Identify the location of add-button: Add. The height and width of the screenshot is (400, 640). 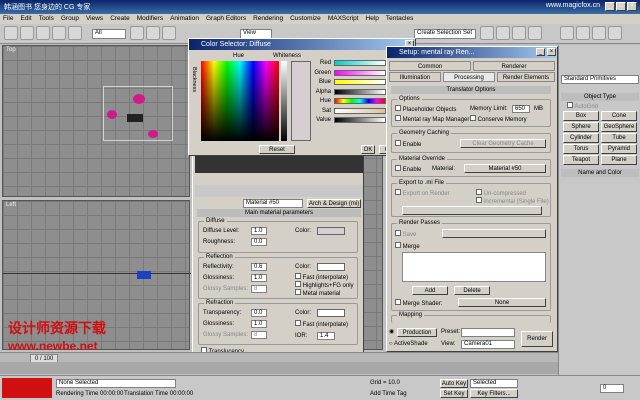
(430, 290).